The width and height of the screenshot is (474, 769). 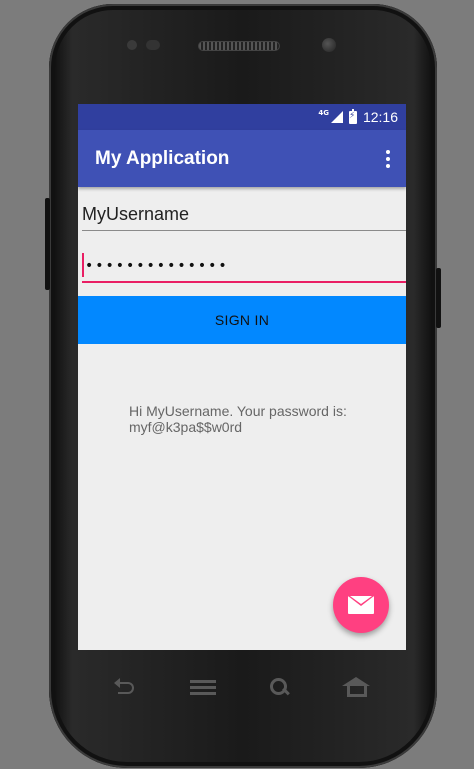 I want to click on battery-icon, so click(x=352, y=116).